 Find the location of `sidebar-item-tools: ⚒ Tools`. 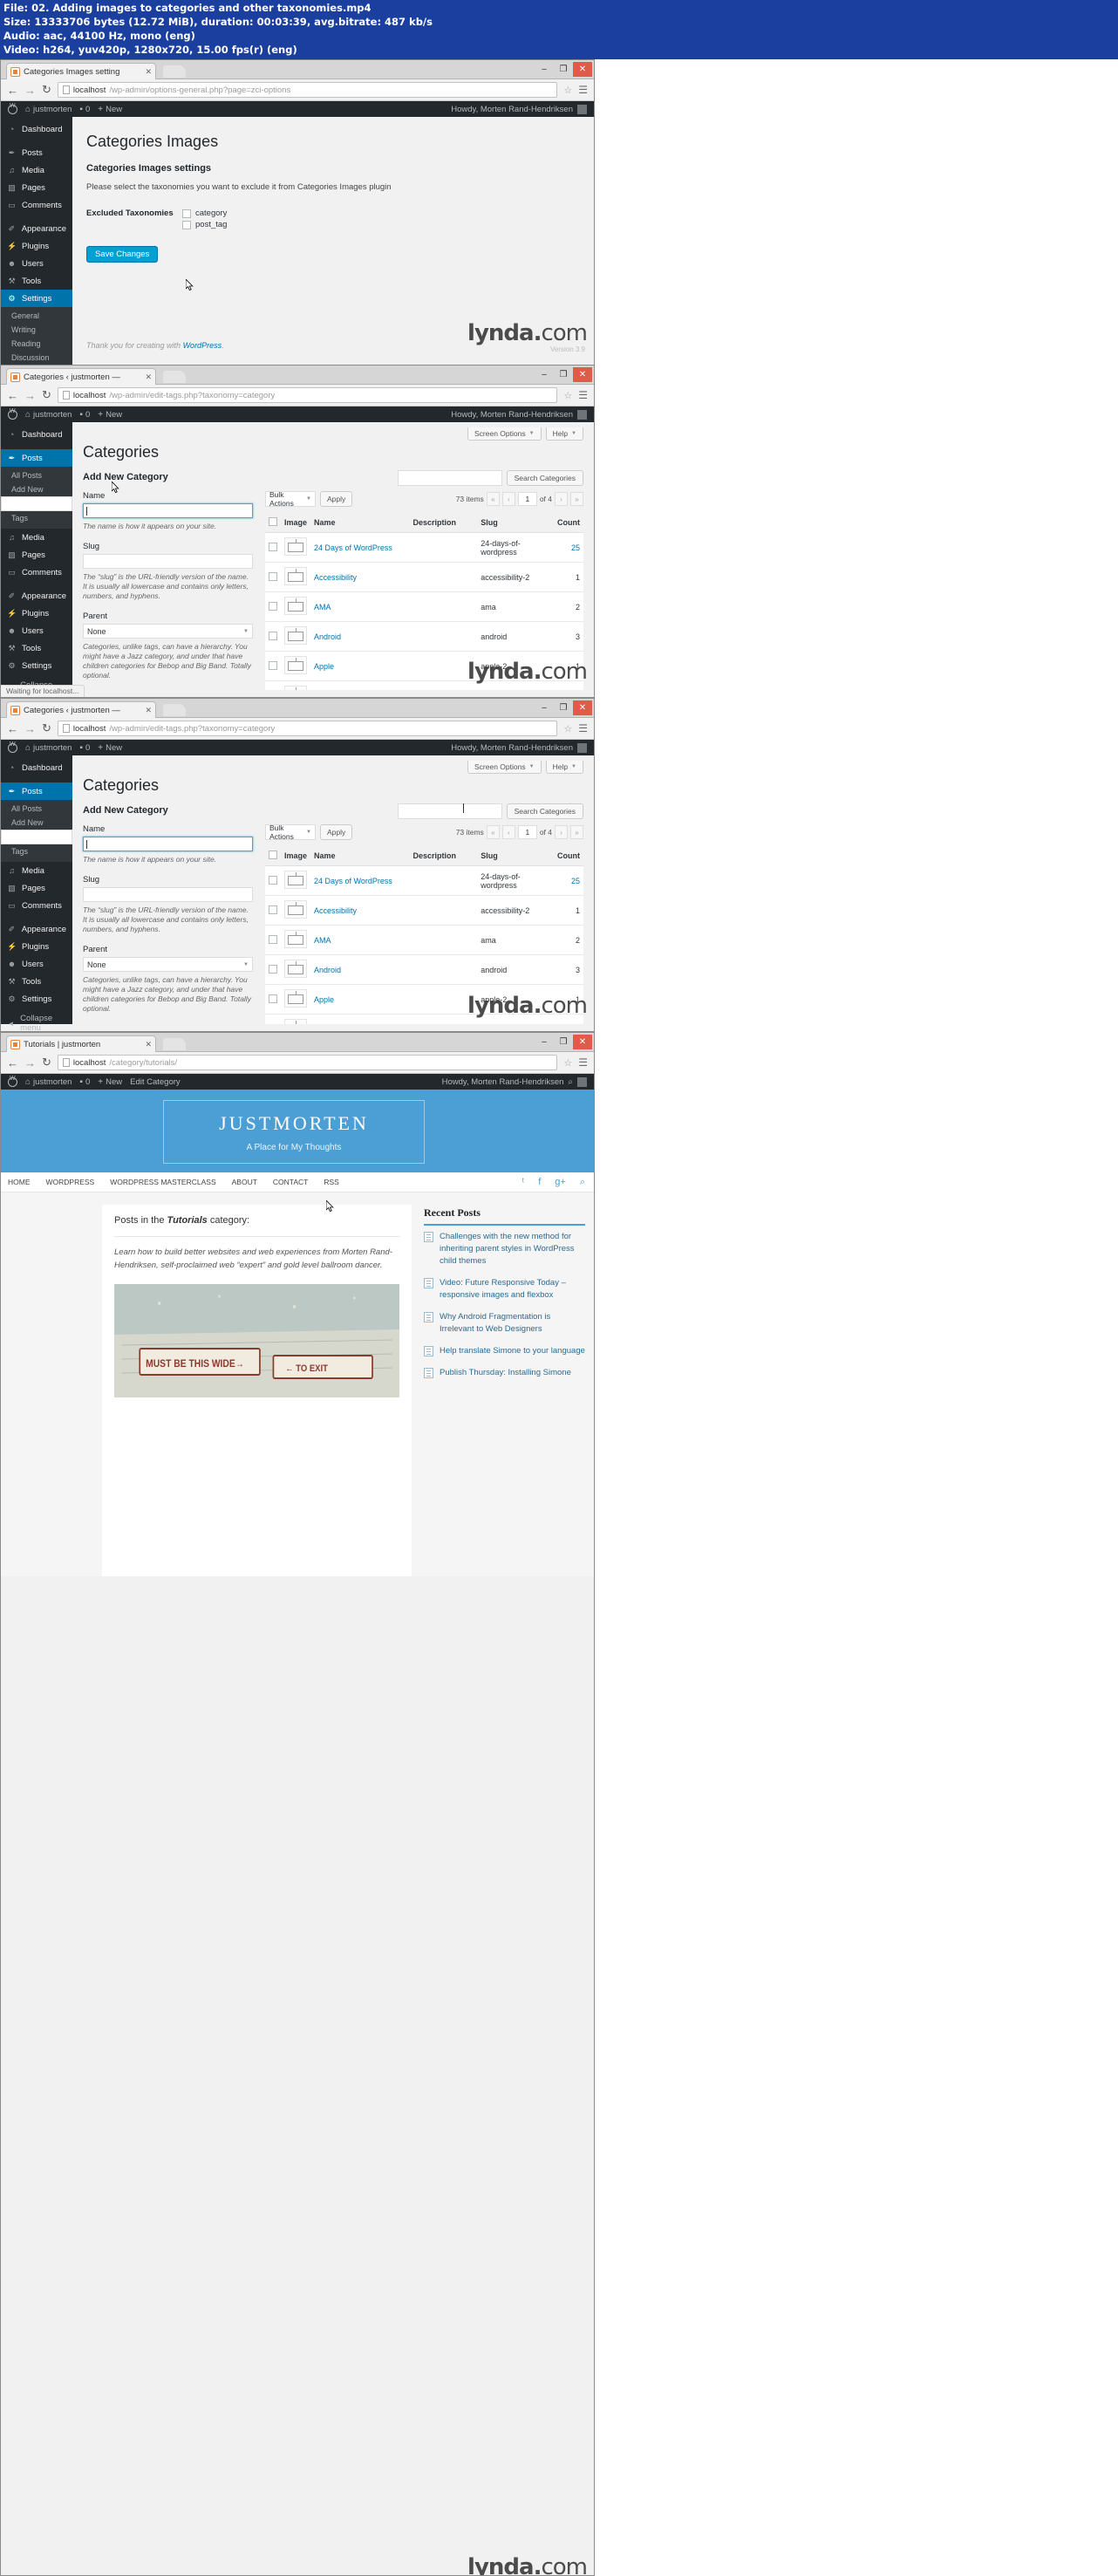

sidebar-item-tools: ⚒ Tools is located at coordinates (36, 281).